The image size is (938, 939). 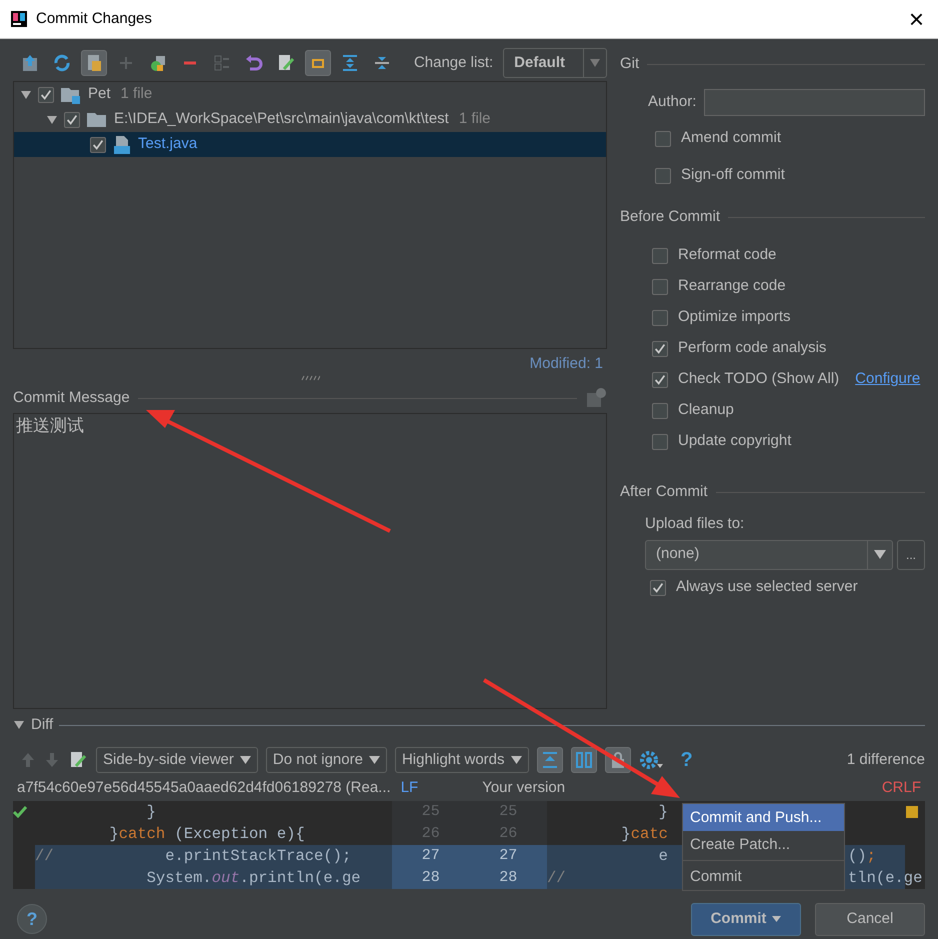 I want to click on author-field, so click(x=814, y=102).